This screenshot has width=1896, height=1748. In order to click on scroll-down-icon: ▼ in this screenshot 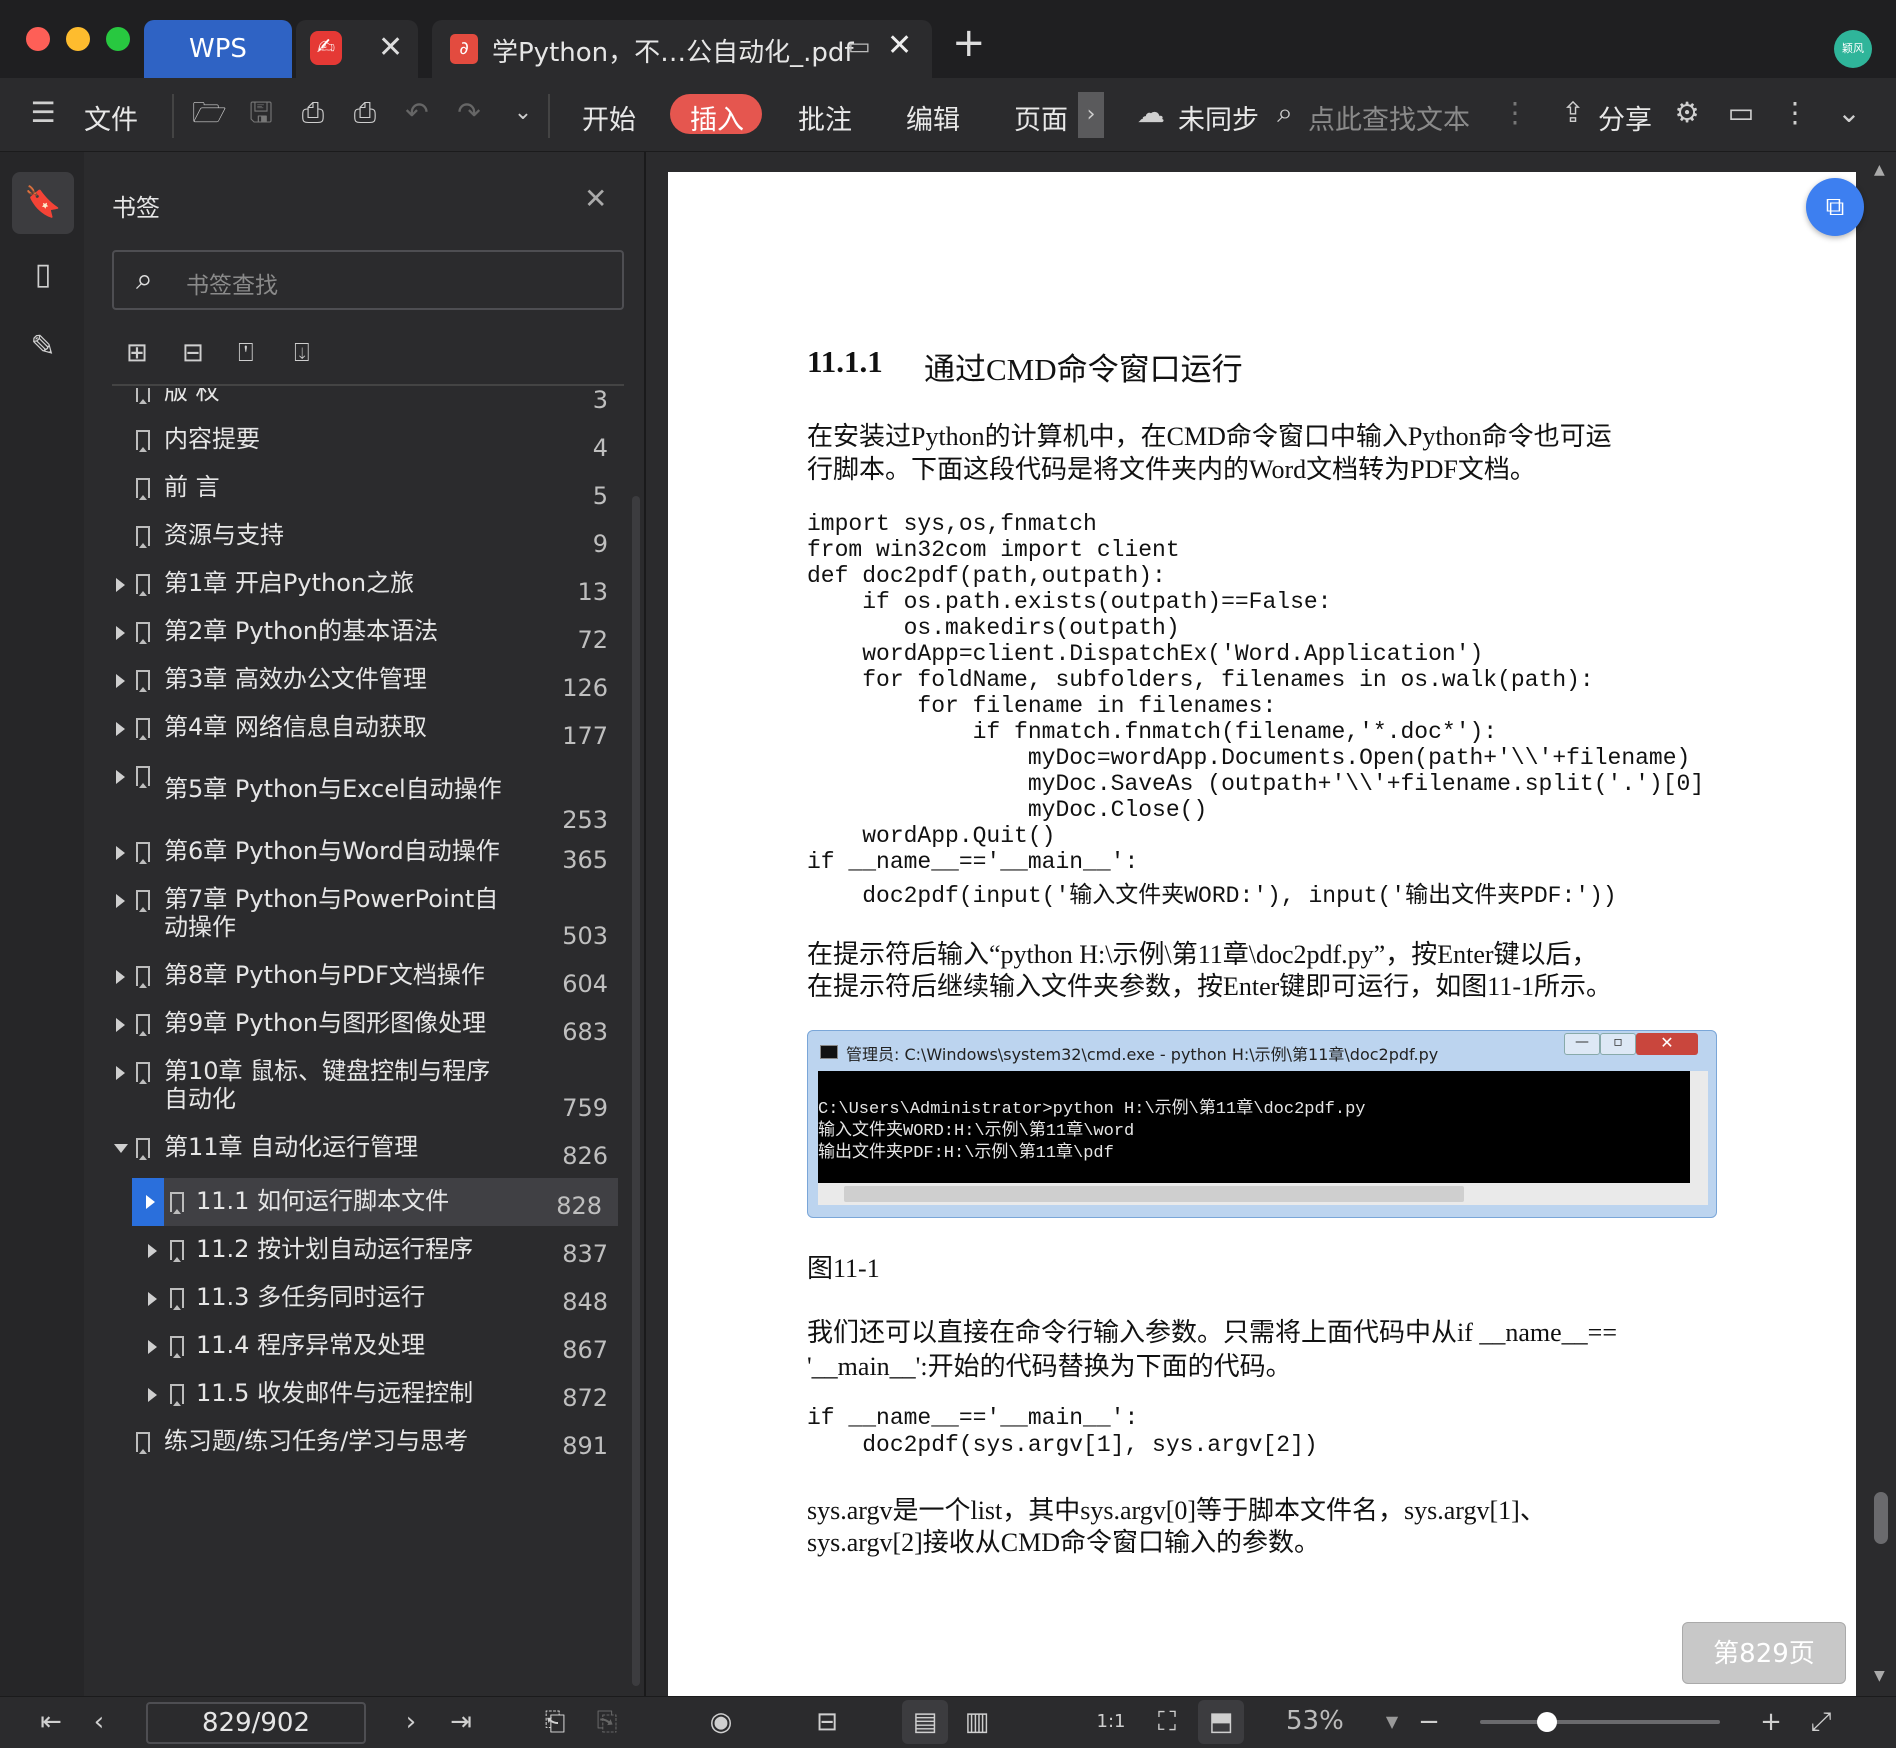, I will do `click(1879, 1676)`.